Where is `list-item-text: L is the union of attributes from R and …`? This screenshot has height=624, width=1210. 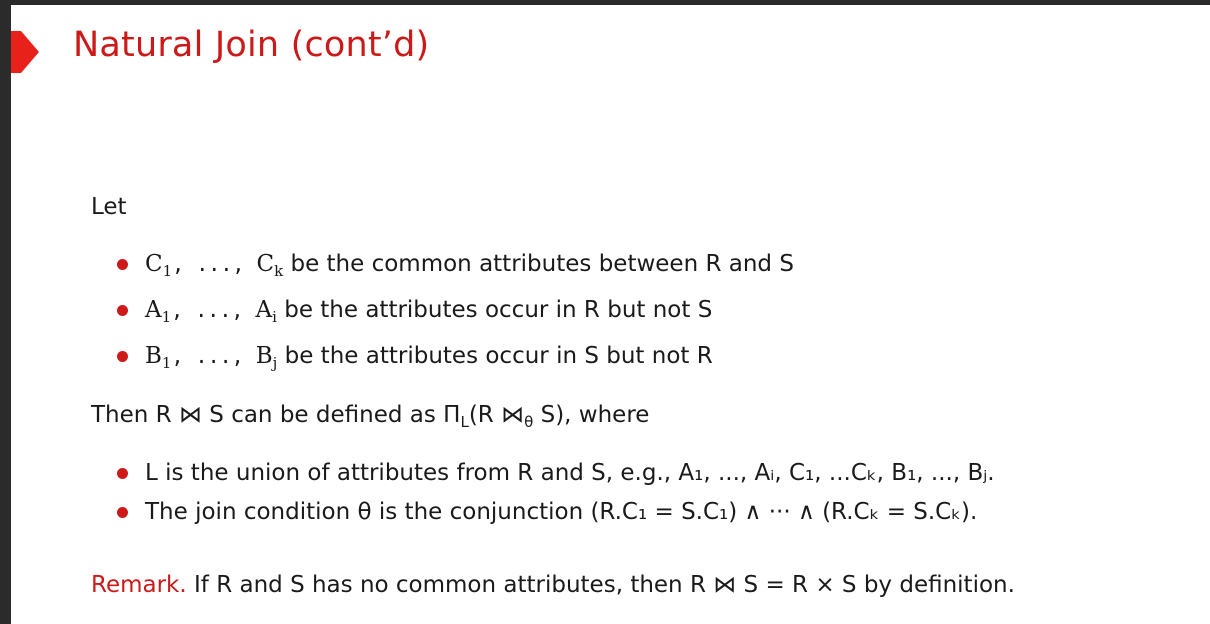 list-item-text: L is the union of attributes from R and … is located at coordinates (570, 473).